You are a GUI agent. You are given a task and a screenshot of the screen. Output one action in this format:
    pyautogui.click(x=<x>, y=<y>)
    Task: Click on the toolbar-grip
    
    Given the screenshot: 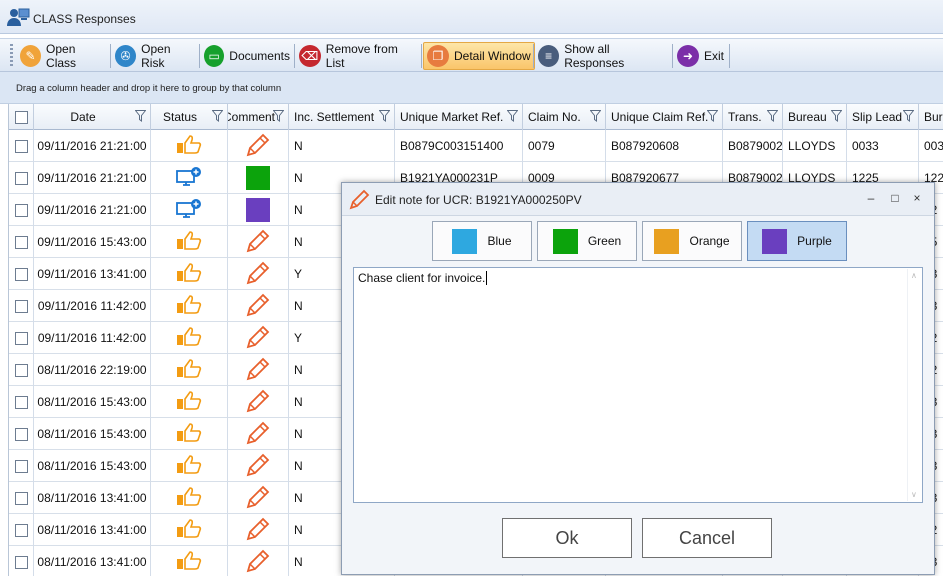 What is the action you would take?
    pyautogui.click(x=11, y=55)
    